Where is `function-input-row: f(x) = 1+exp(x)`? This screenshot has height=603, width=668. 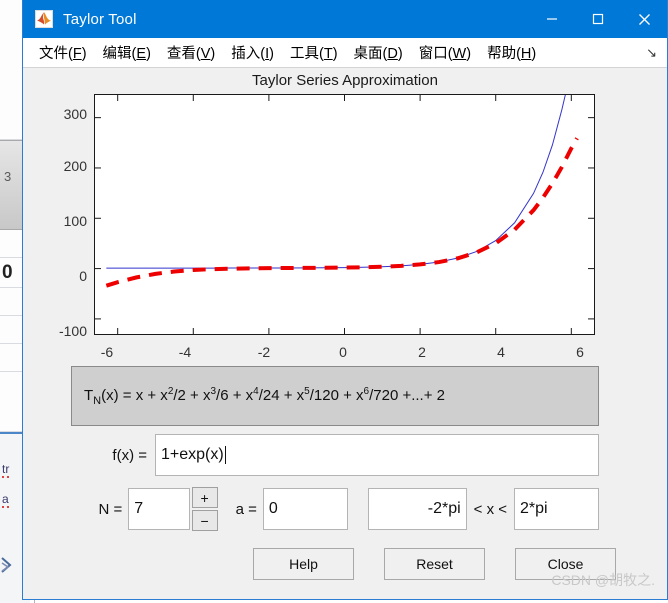 function-input-row: f(x) = 1+exp(x) is located at coordinates (335, 455).